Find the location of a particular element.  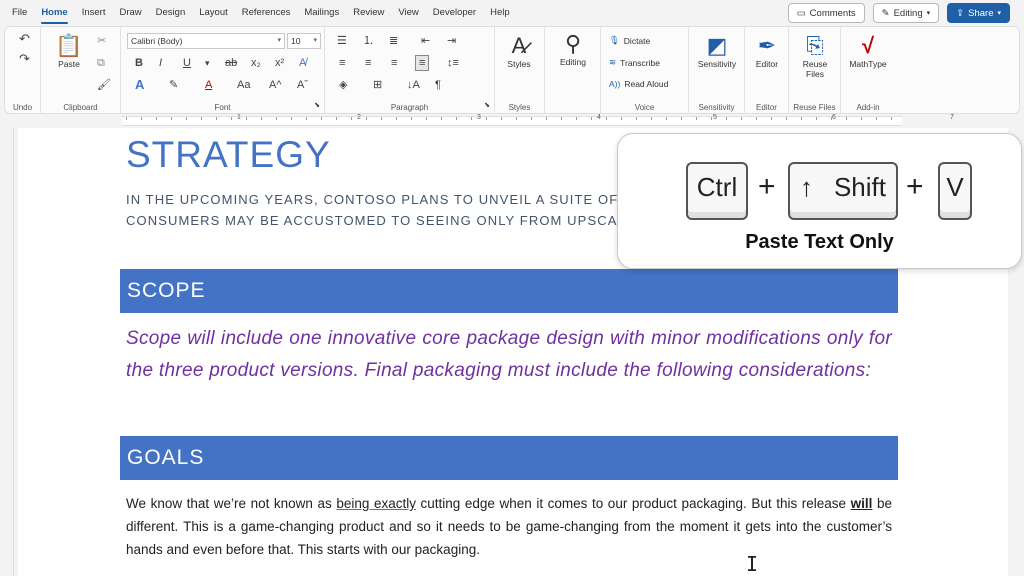

tab-review: Review is located at coordinates (368, 13).